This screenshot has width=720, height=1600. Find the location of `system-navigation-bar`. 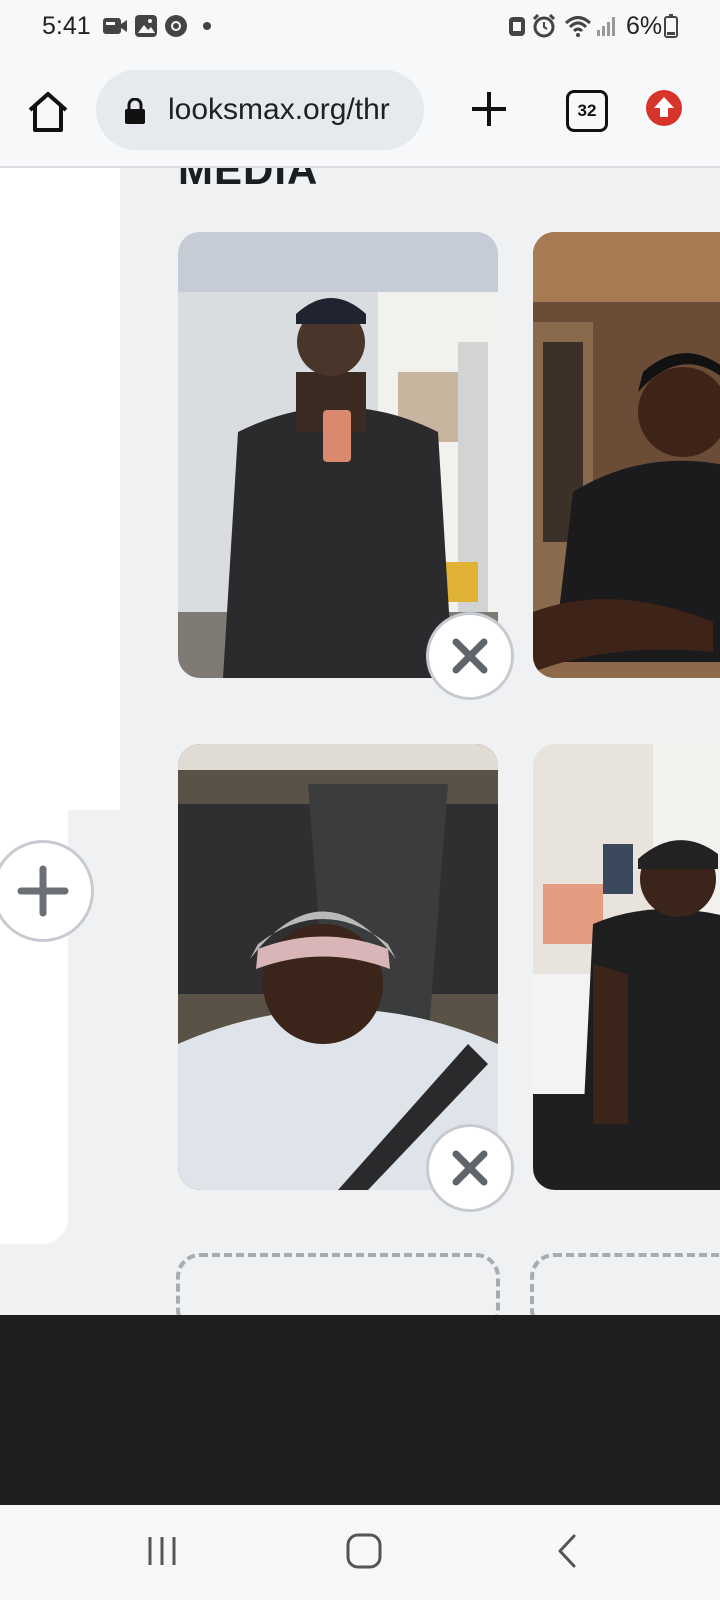

system-navigation-bar is located at coordinates (360, 1552).